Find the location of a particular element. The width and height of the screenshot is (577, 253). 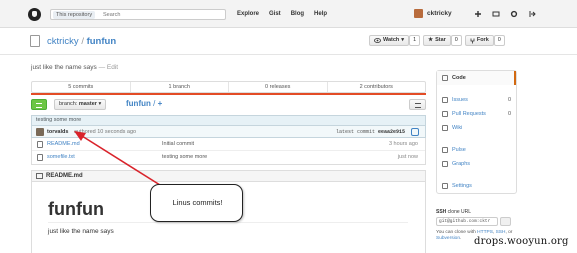

sidebar-item-settings: Settings is located at coordinates (476, 186).